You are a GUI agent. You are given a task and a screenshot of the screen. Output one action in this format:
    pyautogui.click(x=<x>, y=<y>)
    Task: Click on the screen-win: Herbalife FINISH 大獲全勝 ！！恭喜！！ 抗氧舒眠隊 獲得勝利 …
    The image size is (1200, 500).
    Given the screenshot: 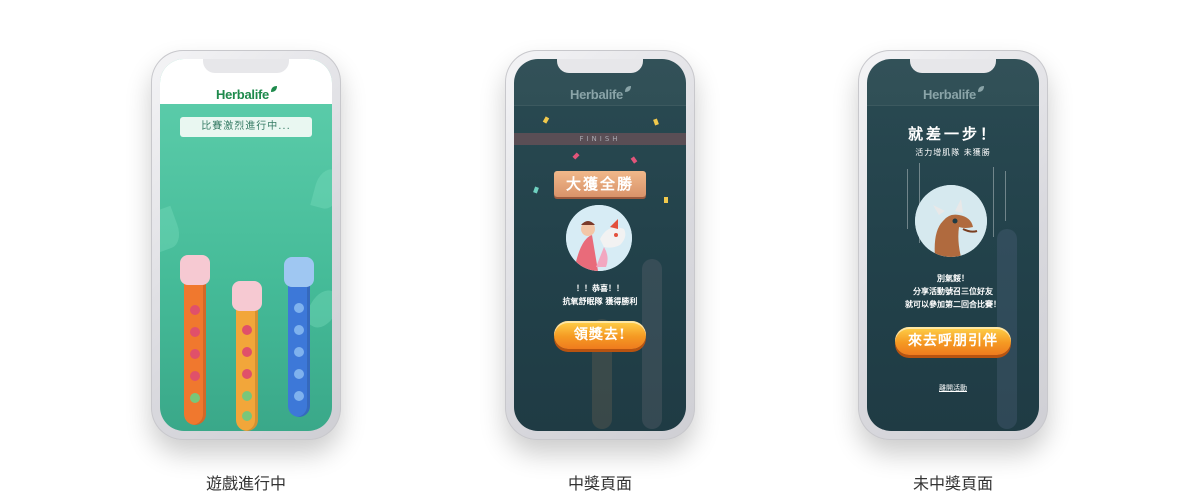 What is the action you would take?
    pyautogui.click(x=600, y=245)
    